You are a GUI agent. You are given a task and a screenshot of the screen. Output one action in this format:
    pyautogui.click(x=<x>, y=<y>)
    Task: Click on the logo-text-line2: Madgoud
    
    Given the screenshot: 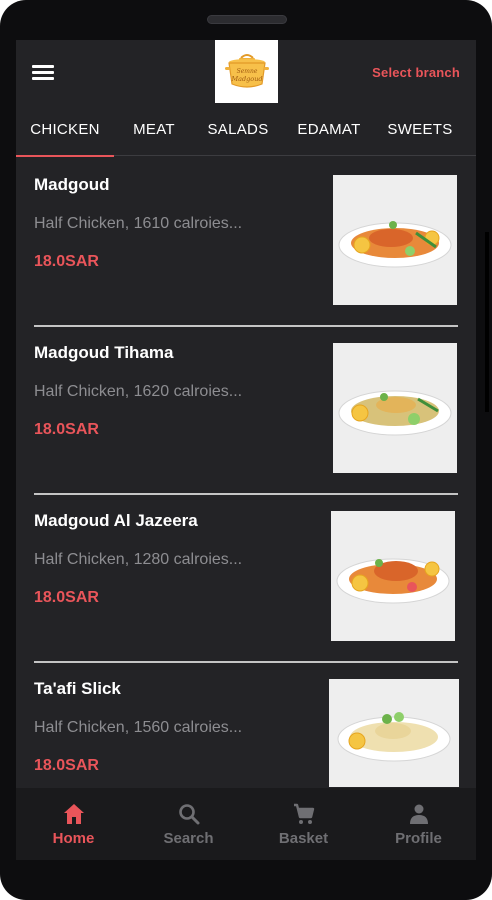 What is the action you would take?
    pyautogui.click(x=246, y=79)
    